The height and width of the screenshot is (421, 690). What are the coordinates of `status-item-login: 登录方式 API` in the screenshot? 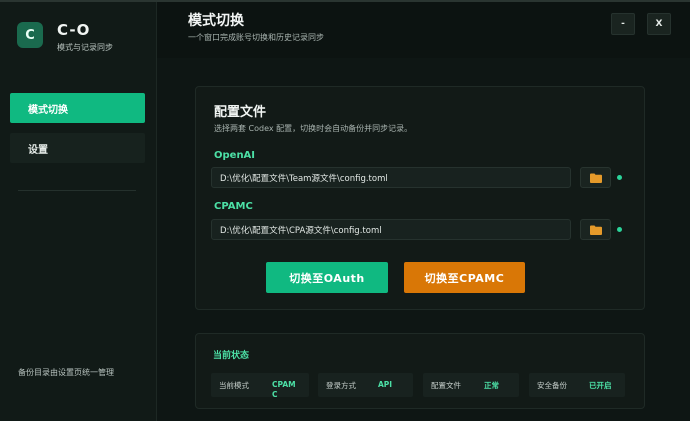 It's located at (365, 385).